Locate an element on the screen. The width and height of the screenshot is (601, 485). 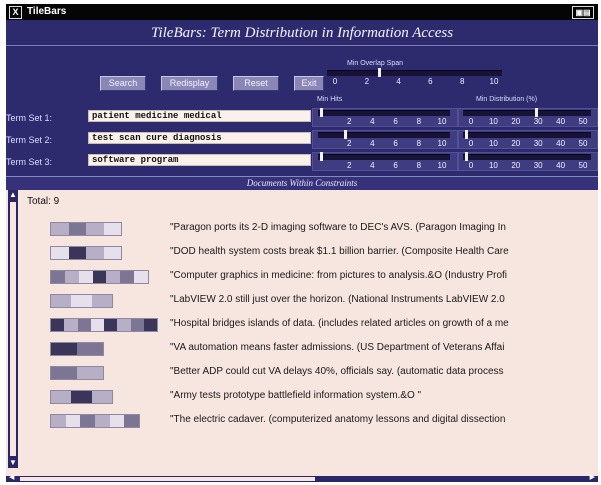
x-window-icon: X is located at coordinates (15, 12).